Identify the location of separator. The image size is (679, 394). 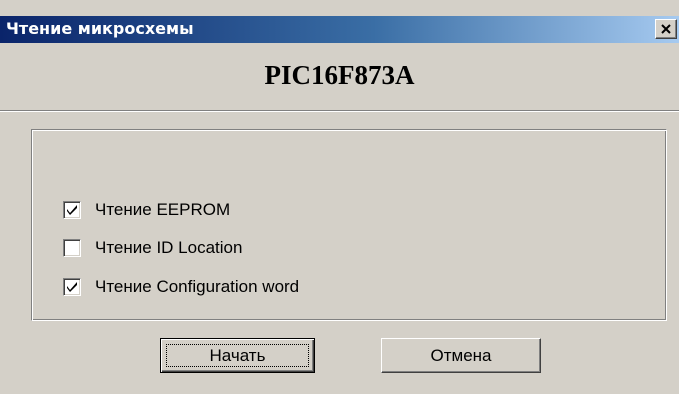
(339, 111).